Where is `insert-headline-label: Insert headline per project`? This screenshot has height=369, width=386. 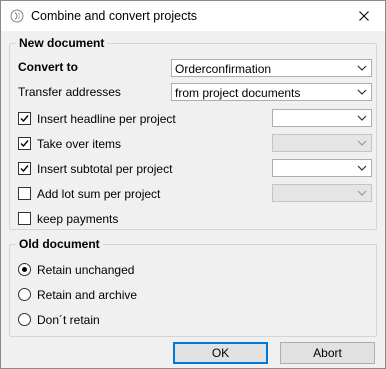
insert-headline-label: Insert headline per project is located at coordinates (106, 119).